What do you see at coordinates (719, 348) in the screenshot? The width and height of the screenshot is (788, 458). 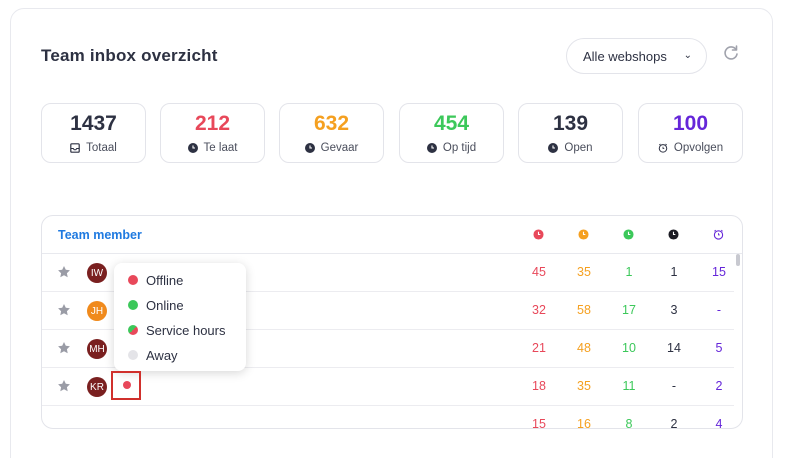 I see `table-cell: 5` at bounding box center [719, 348].